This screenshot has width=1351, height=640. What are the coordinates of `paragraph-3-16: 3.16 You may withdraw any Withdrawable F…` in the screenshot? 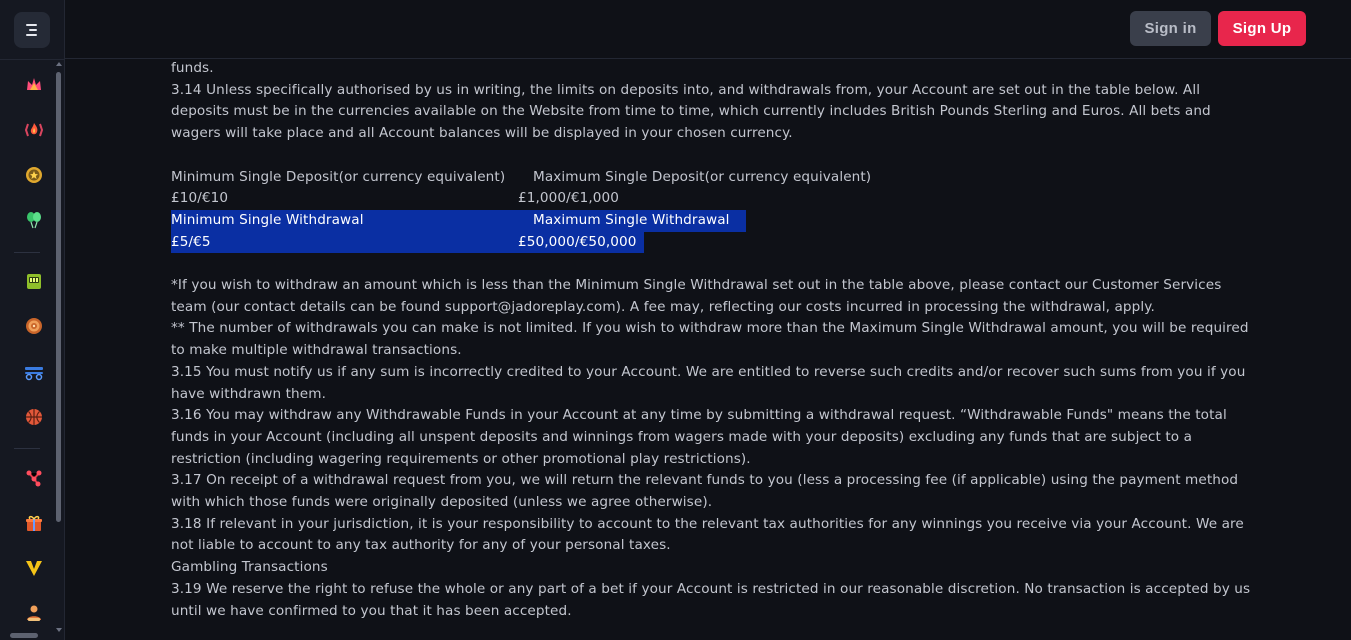 It's located at (699, 437).